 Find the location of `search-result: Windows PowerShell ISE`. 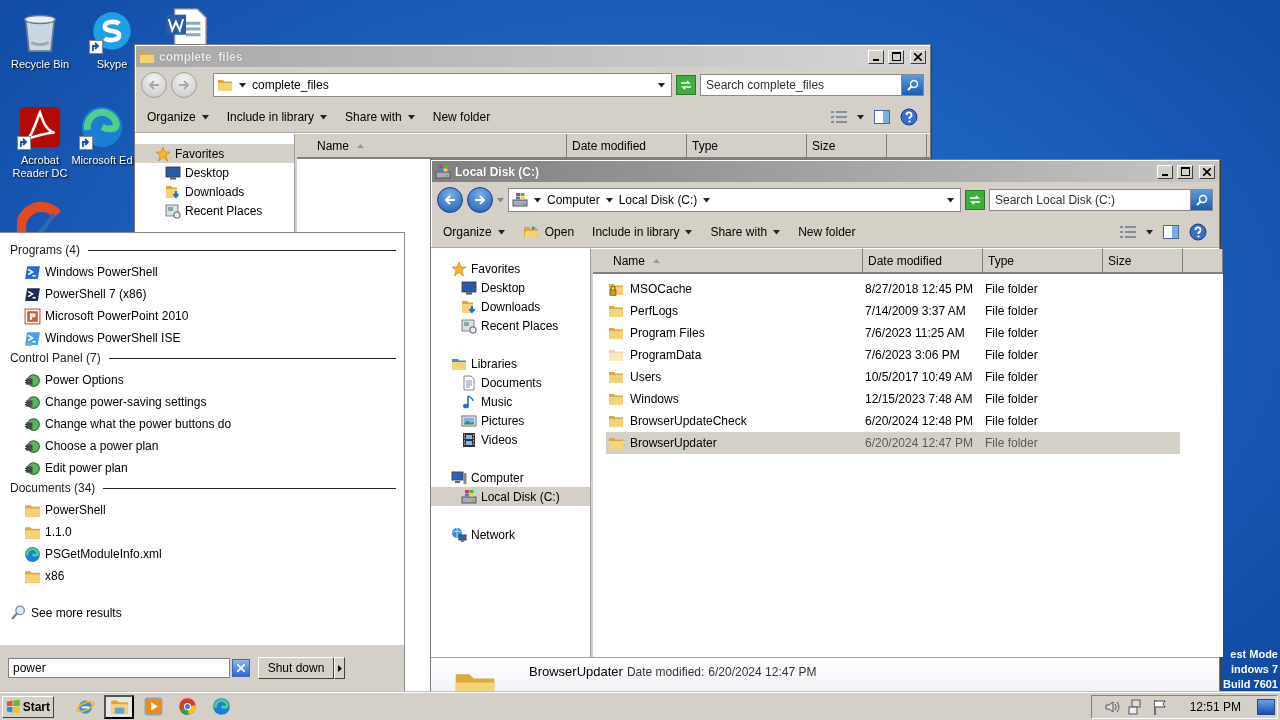

search-result: Windows PowerShell ISE is located at coordinates (203, 338).